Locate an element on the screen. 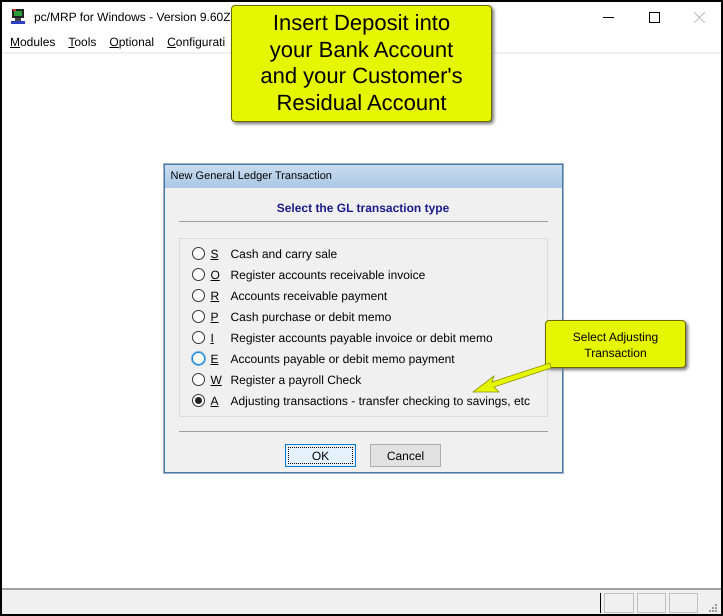  menu-item: Modules is located at coordinates (33, 42).